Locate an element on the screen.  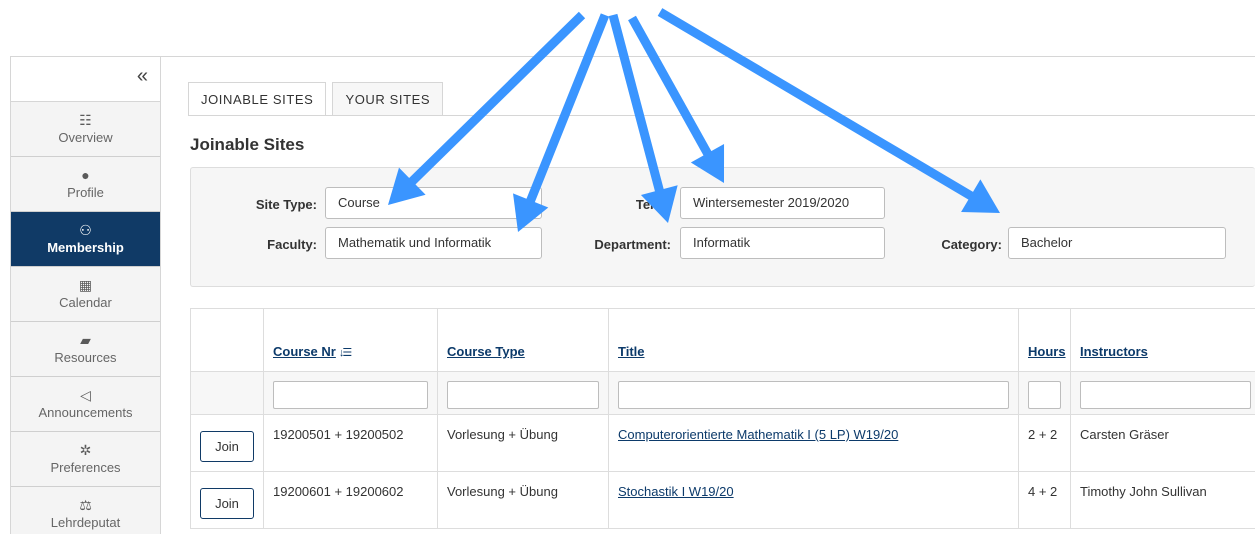
course-nr-filter-input is located at coordinates (350, 395).